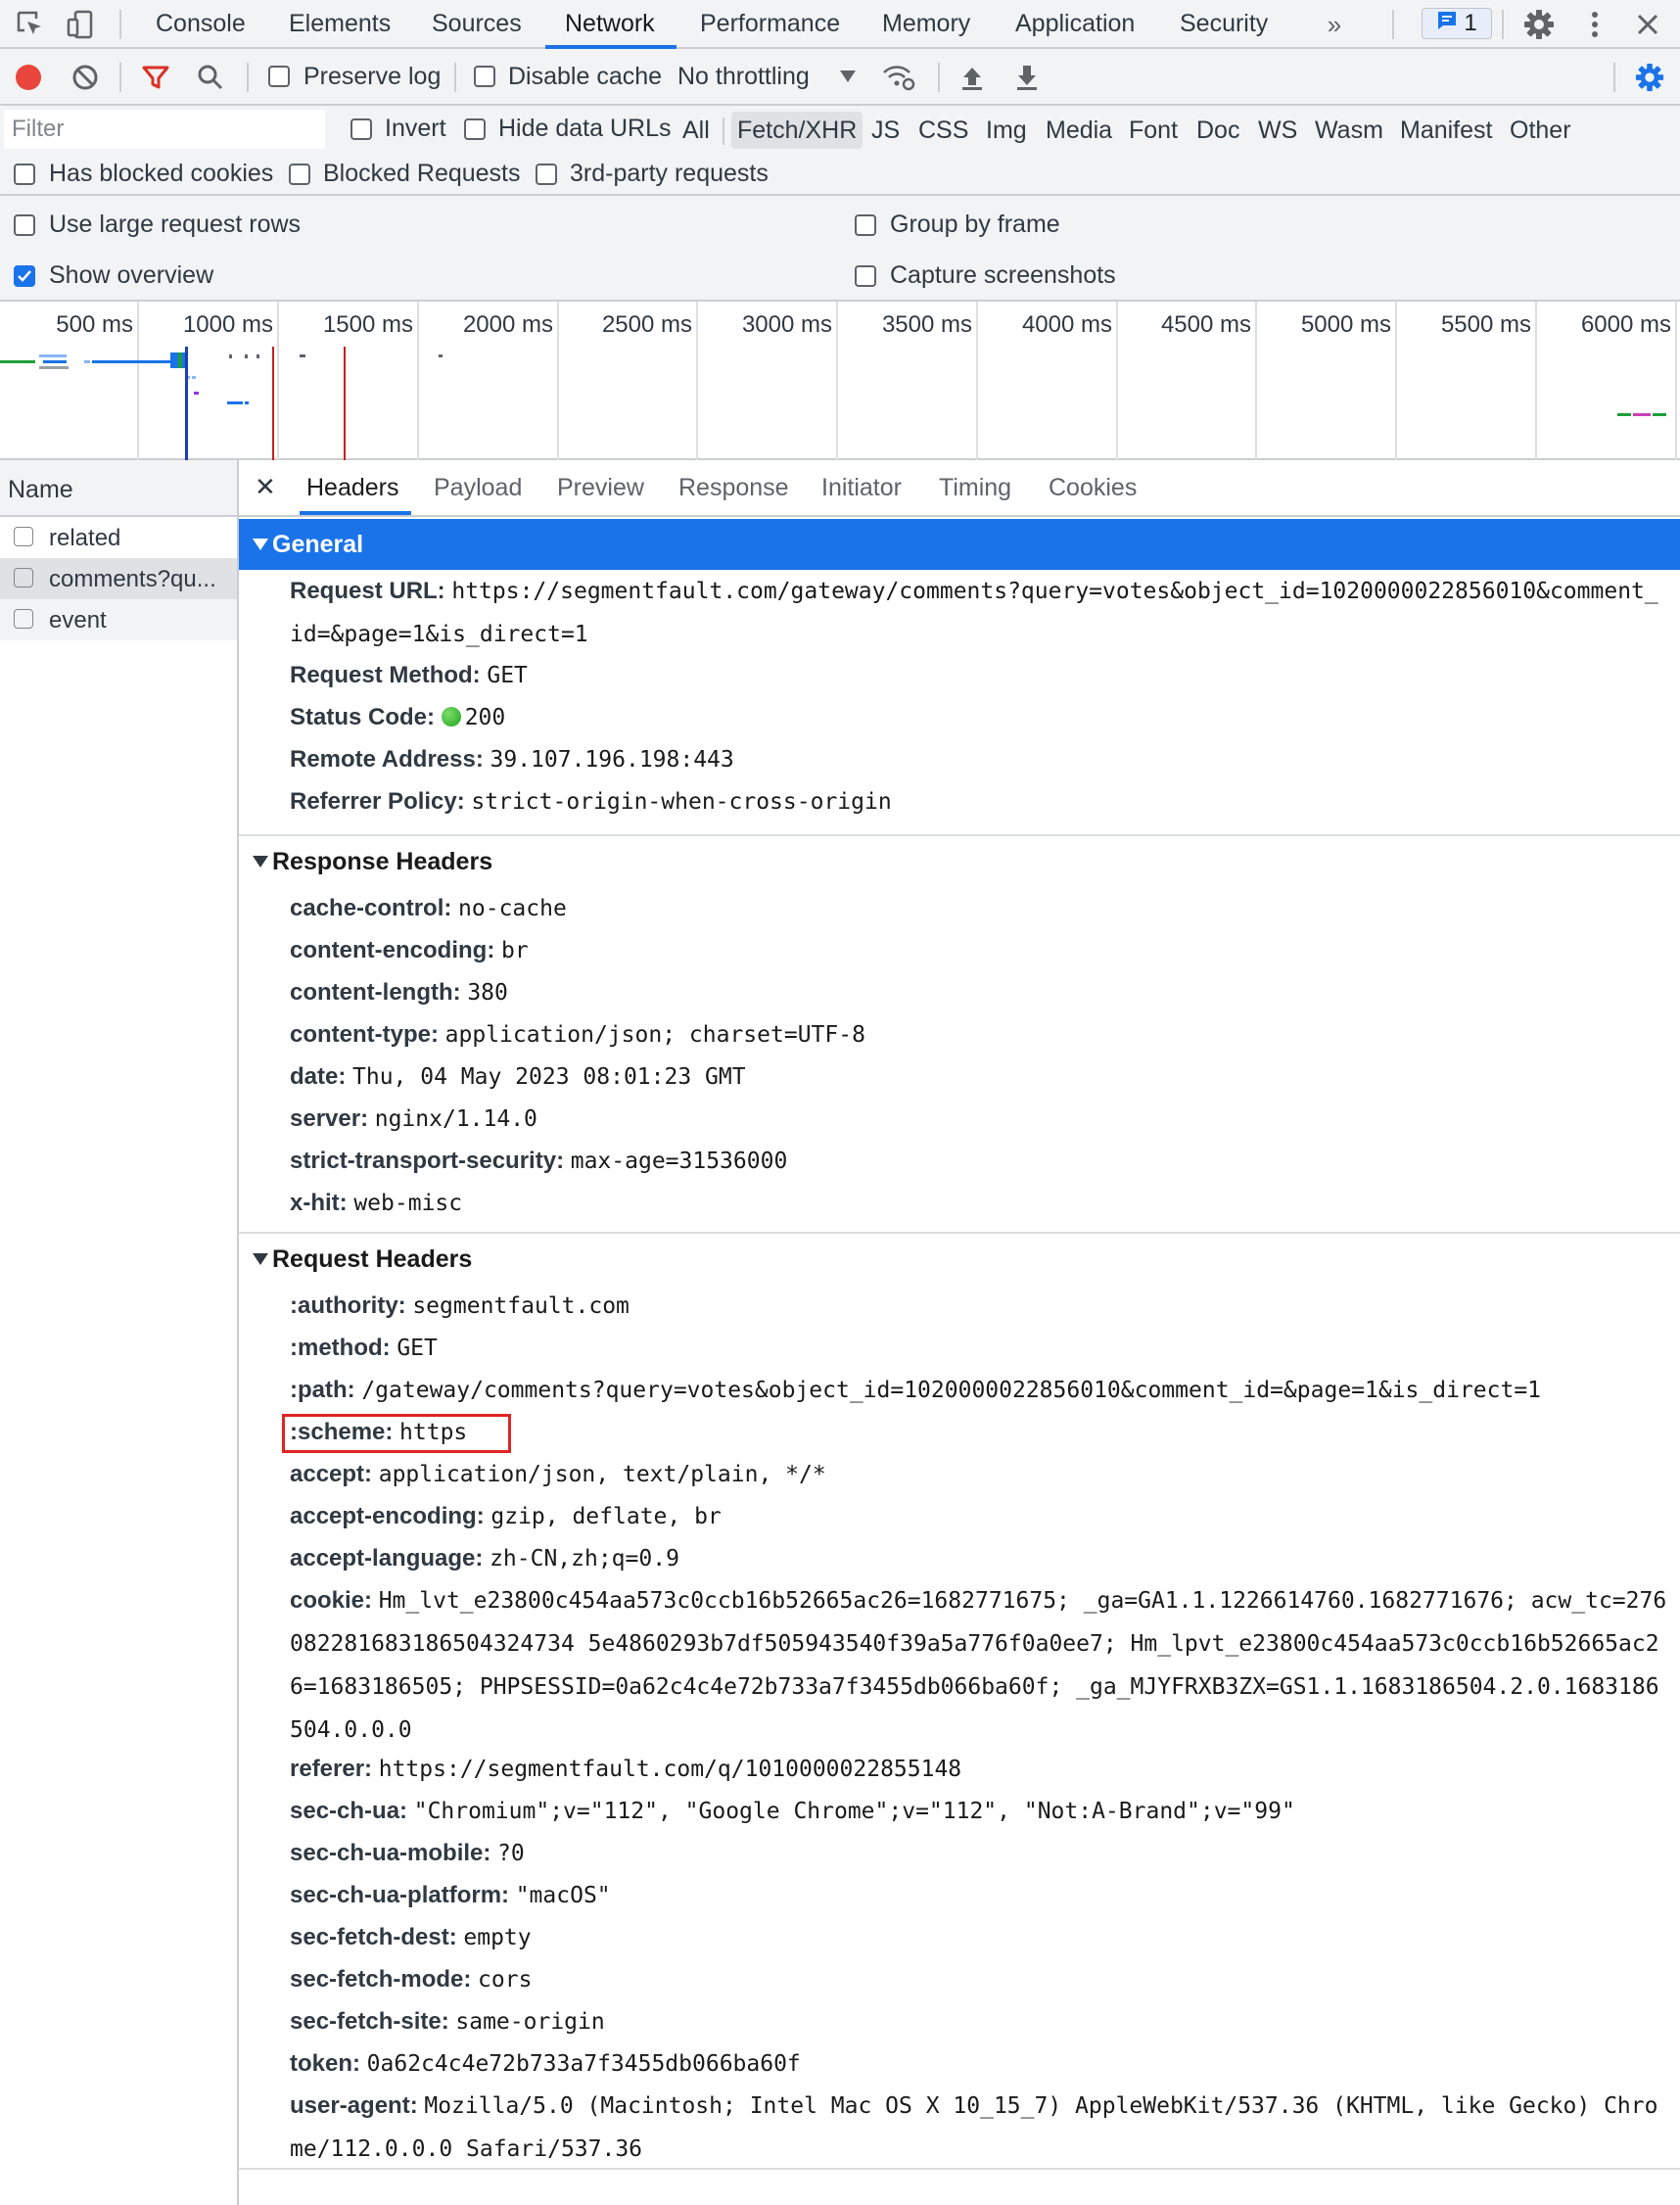 The width and height of the screenshot is (1680, 2205). Describe the element at coordinates (485, 717) in the screenshot. I see `header-value: 200` at that location.